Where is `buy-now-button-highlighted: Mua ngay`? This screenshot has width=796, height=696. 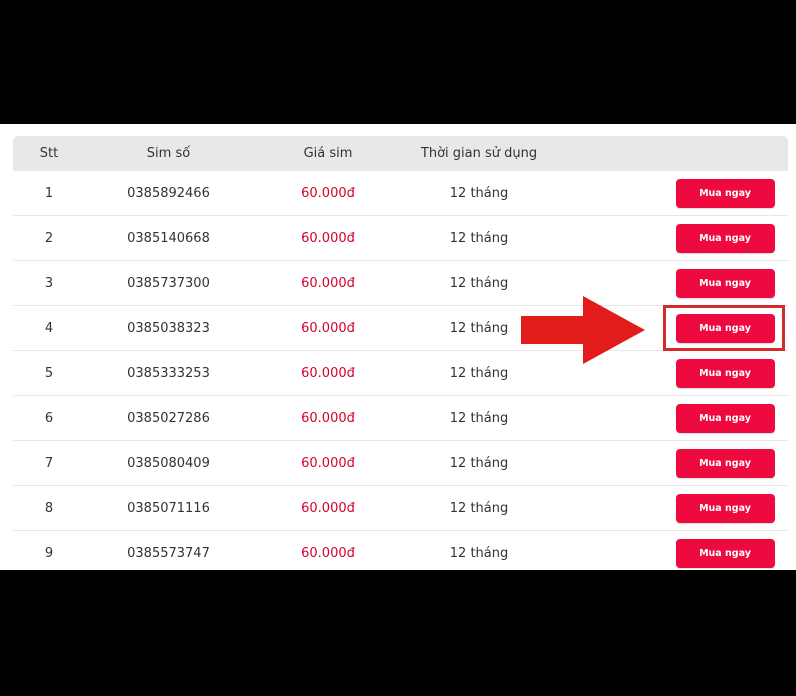 buy-now-button-highlighted: Mua ngay is located at coordinates (725, 328).